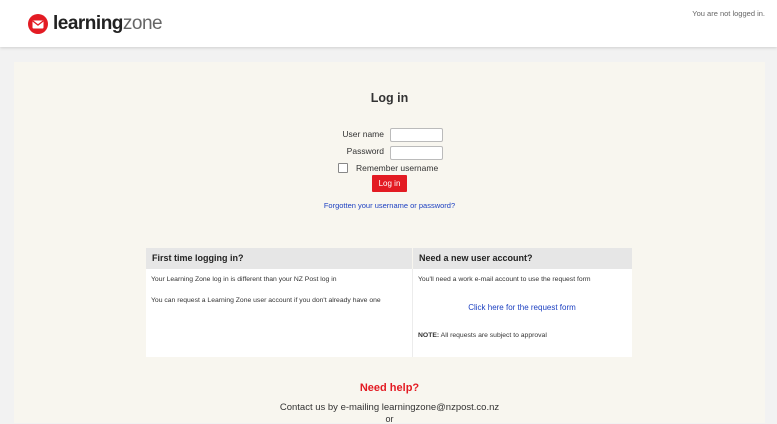 This screenshot has width=777, height=424. What do you see at coordinates (389, 183) in the screenshot?
I see `login-button: Log in` at bounding box center [389, 183].